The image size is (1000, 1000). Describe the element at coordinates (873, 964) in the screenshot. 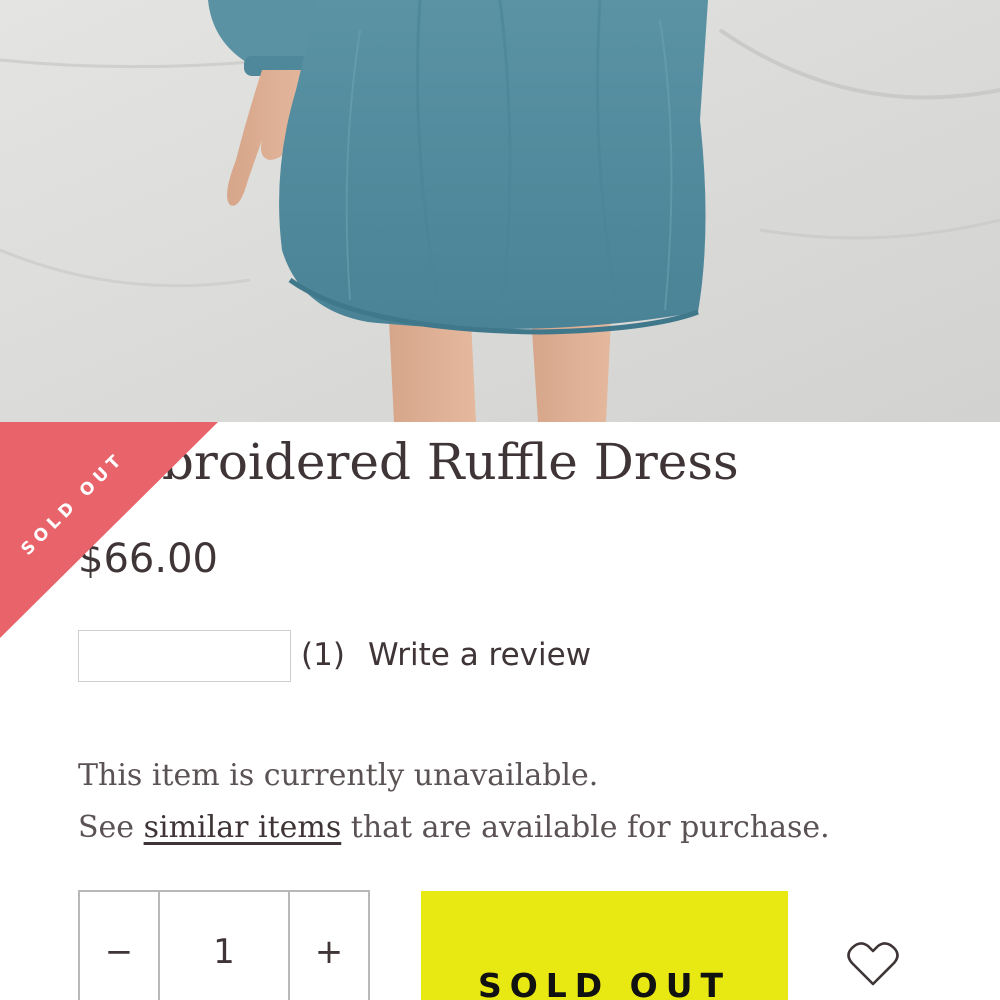

I see `heart-icon` at that location.